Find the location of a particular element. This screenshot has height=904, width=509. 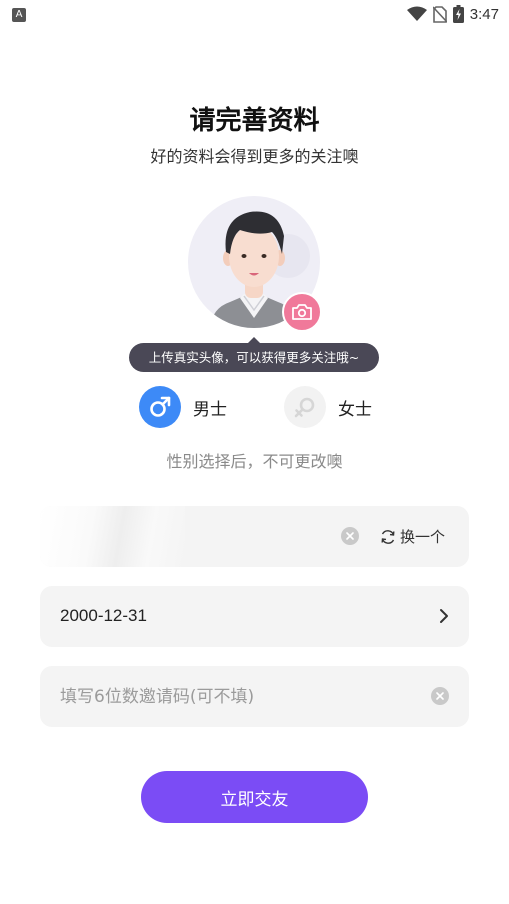

clear-invite-icon is located at coordinates (440, 696).